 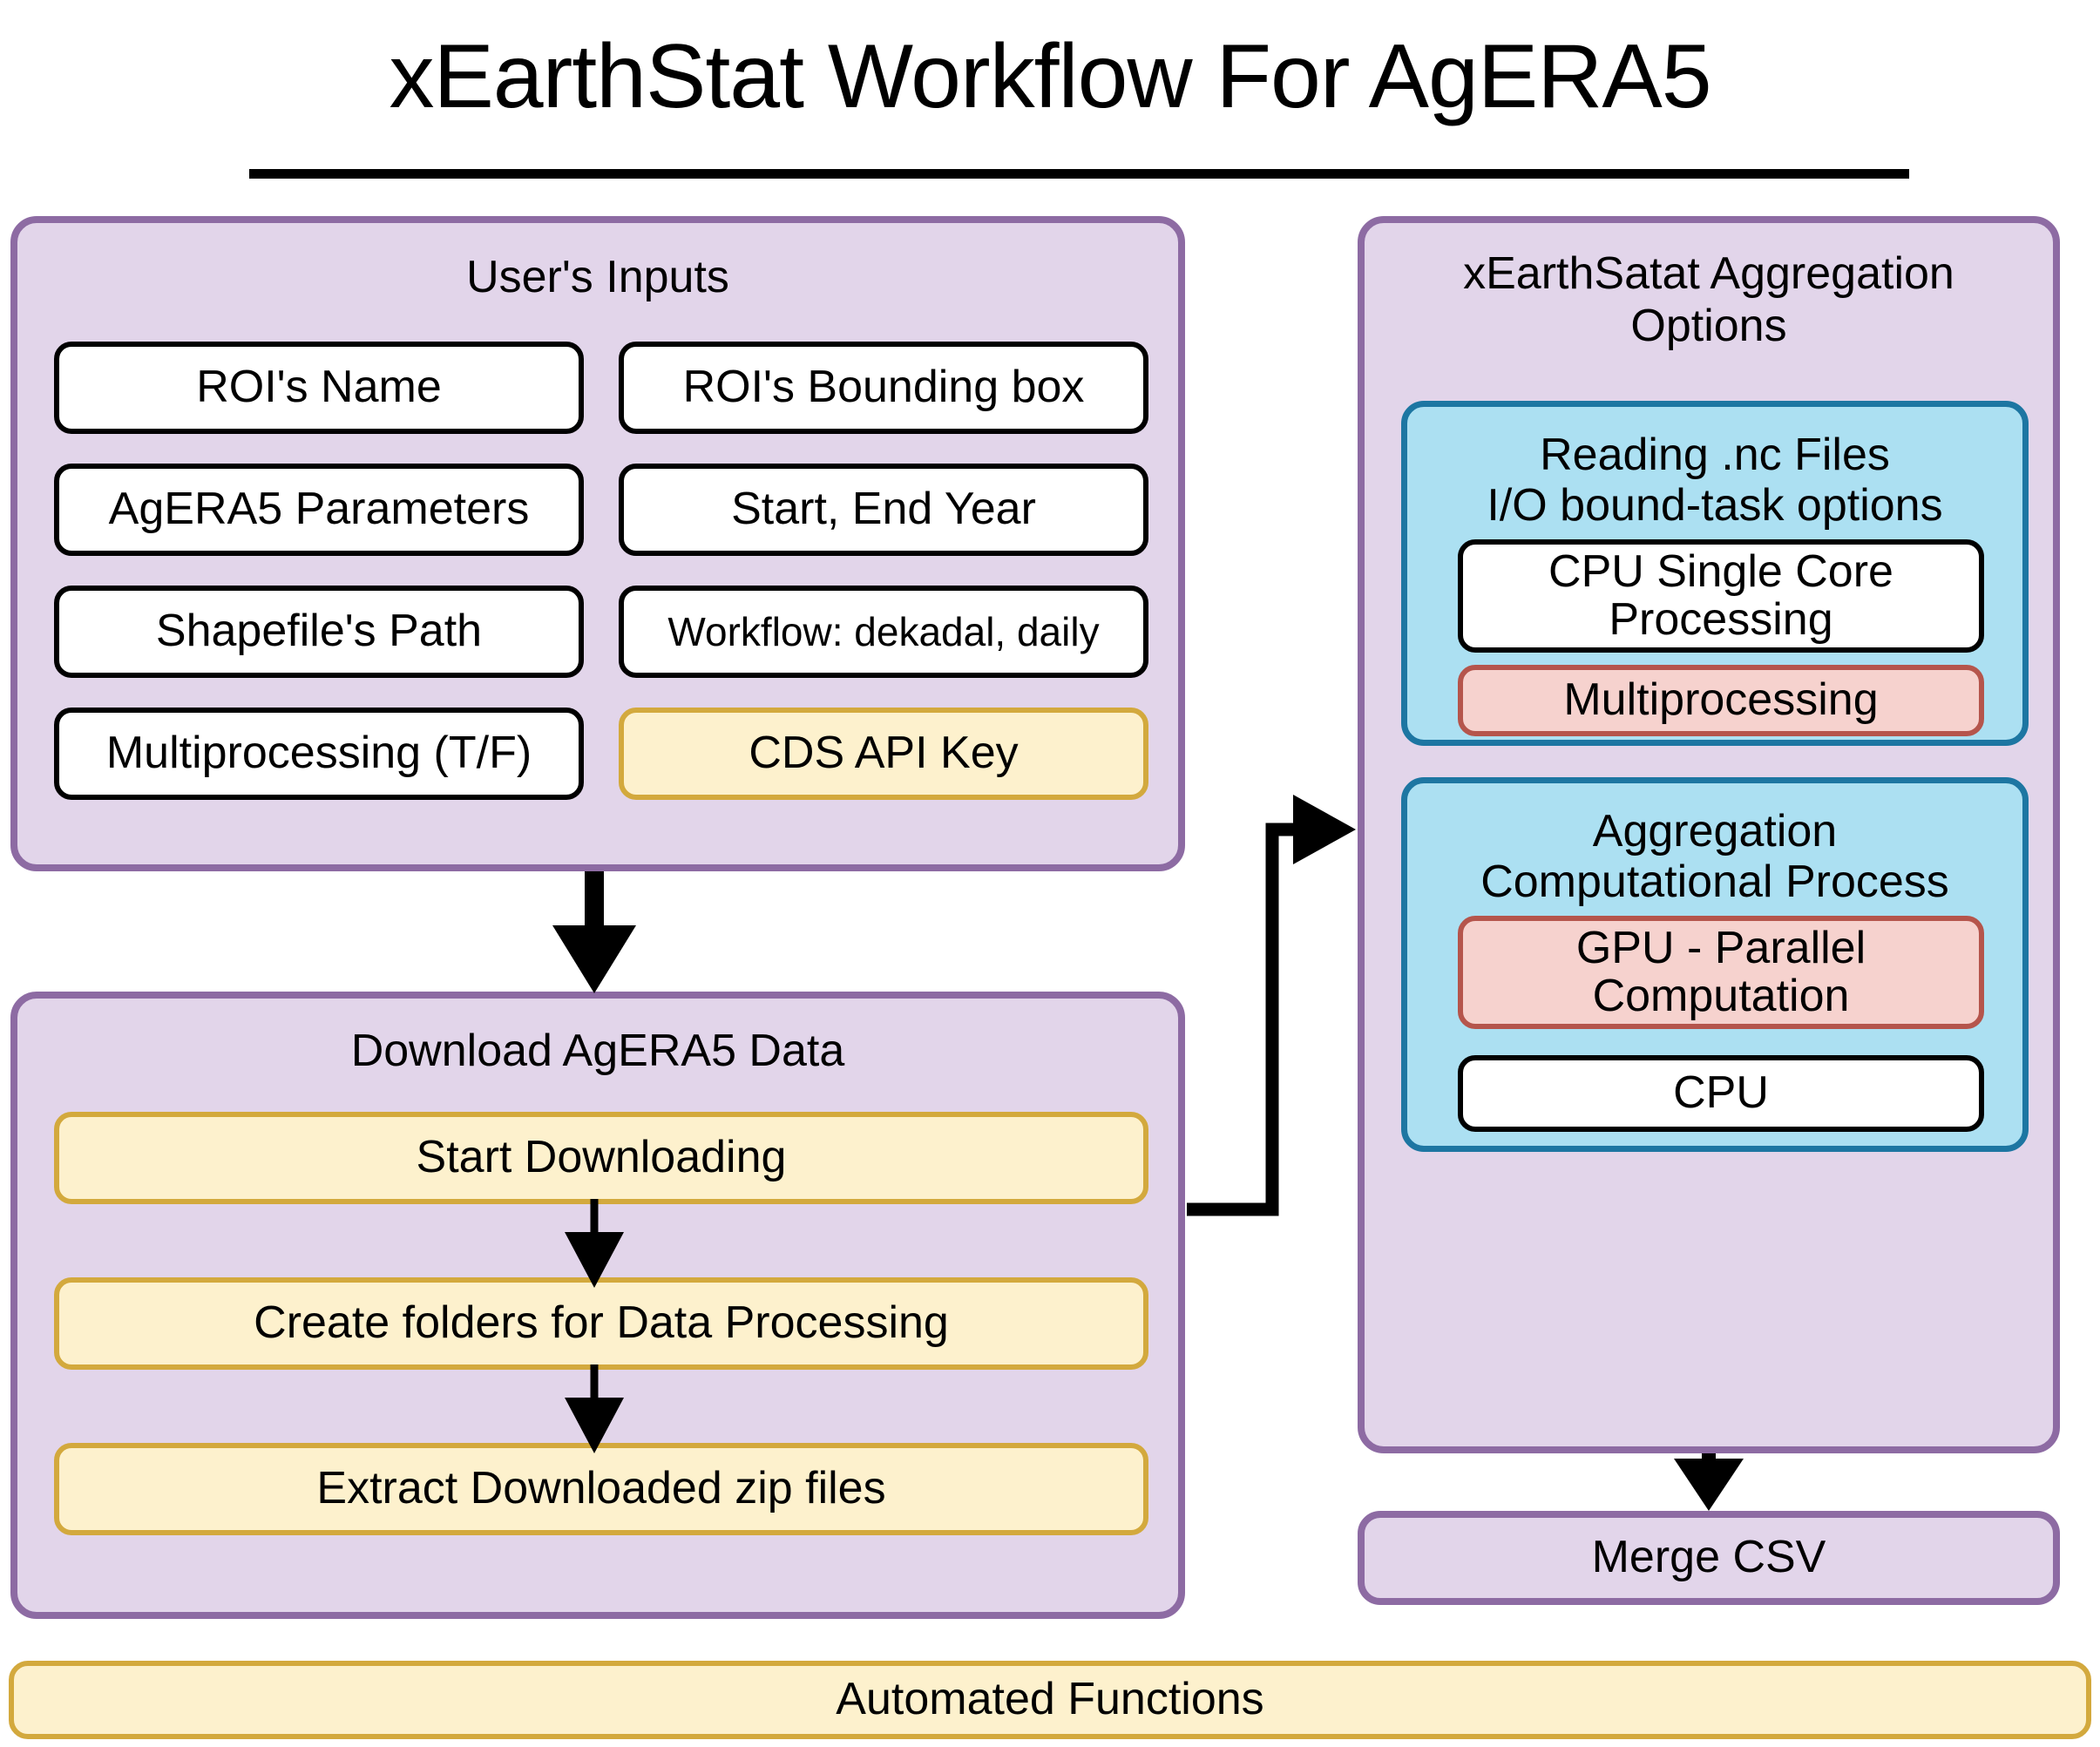 I want to click on step-extract-zip-label: Extract Downloaded zip files, so click(x=601, y=1489).